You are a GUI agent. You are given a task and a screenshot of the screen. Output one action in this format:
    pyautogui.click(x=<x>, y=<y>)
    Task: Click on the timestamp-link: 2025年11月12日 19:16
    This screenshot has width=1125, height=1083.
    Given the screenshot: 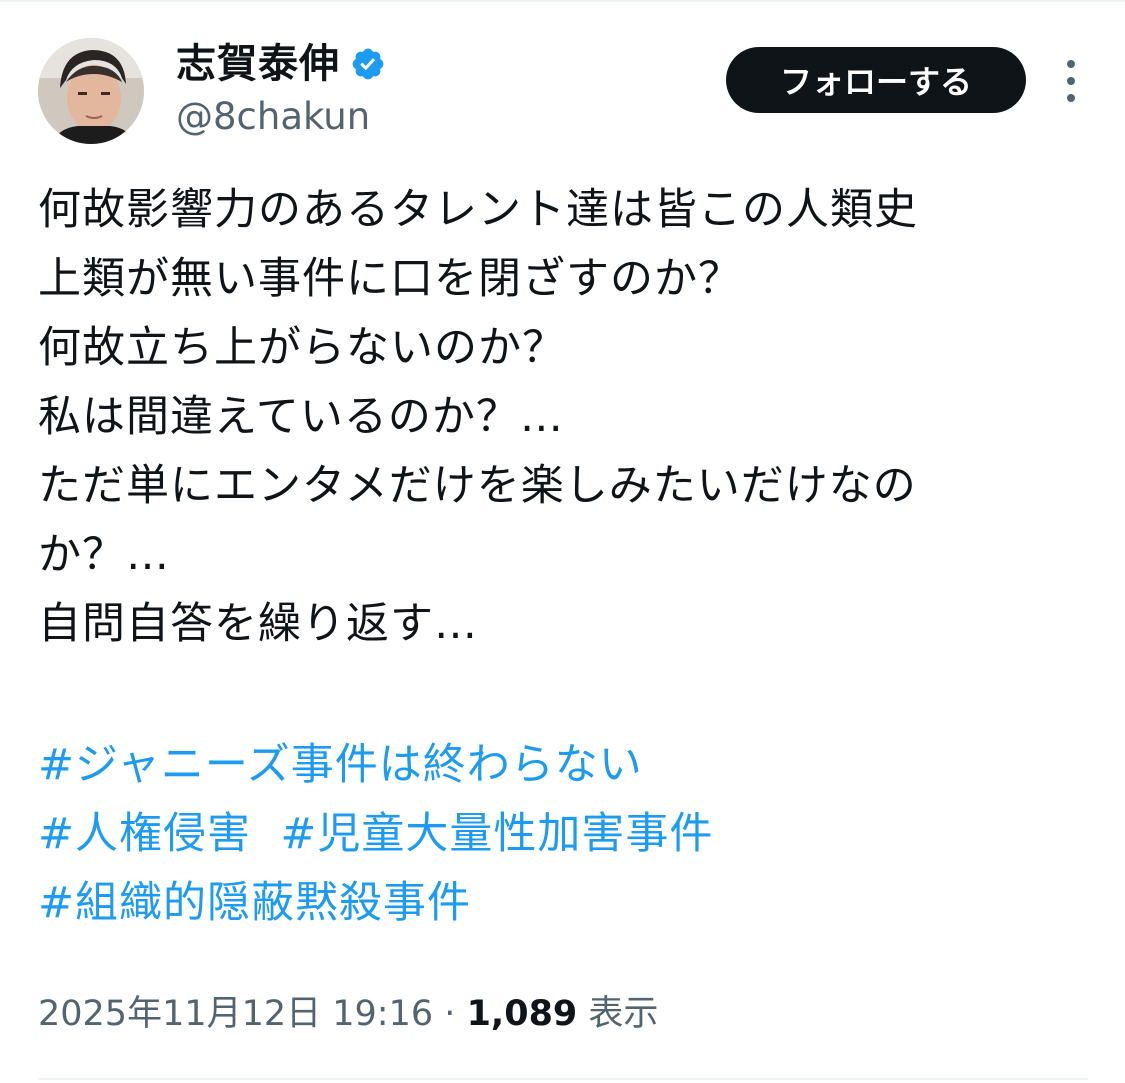 What is the action you would take?
    pyautogui.click(x=235, y=1014)
    